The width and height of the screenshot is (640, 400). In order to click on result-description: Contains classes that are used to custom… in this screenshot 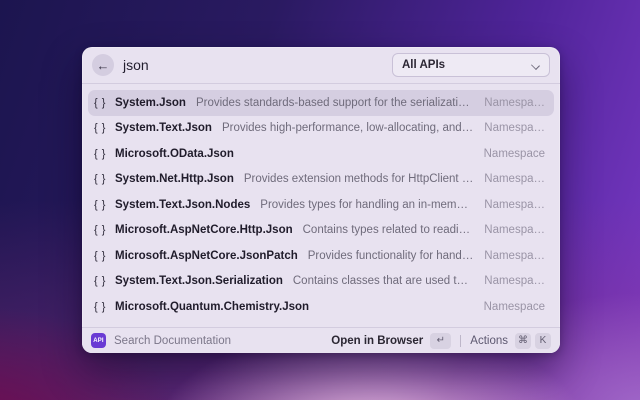, I will do `click(383, 281)`.